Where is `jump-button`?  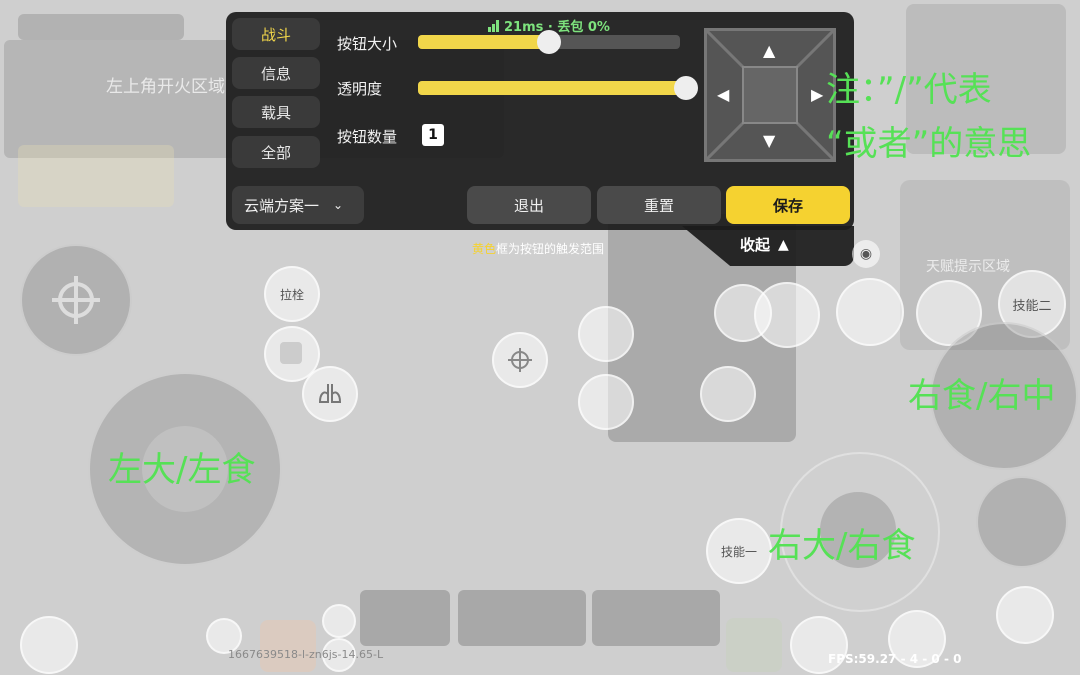 jump-button is located at coordinates (1022, 522).